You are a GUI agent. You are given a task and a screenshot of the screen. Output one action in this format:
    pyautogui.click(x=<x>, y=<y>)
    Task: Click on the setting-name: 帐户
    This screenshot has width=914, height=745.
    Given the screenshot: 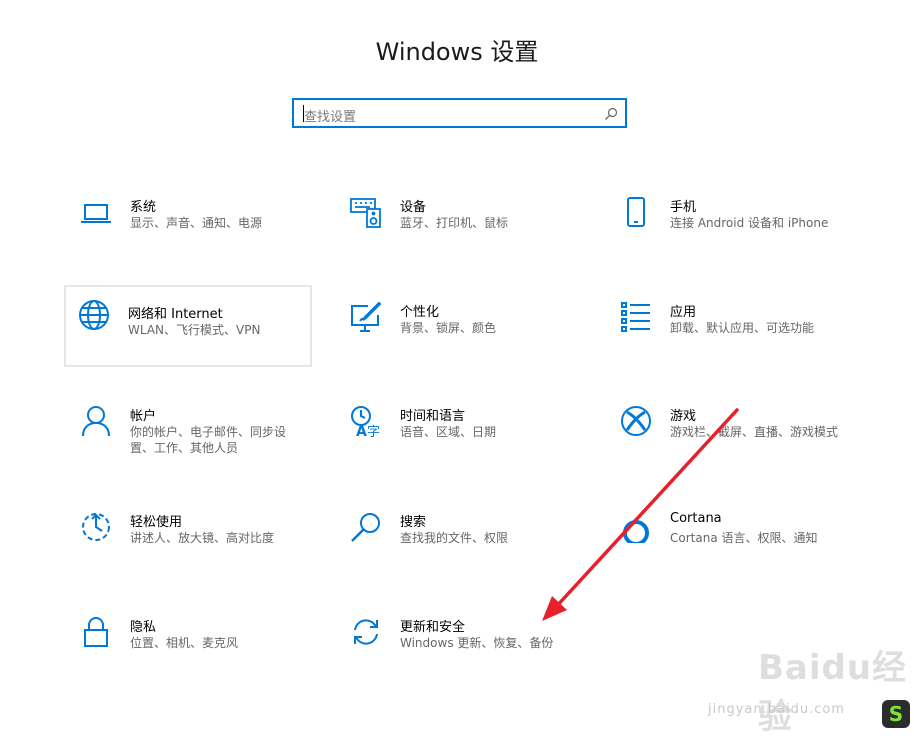 What is the action you would take?
    pyautogui.click(x=143, y=416)
    